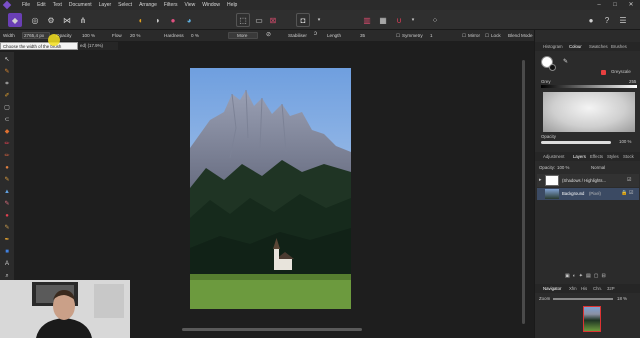 Image resolution: width=640 pixels, height=338 pixels. I want to click on delete-layer-icon: ⊟, so click(603, 277).